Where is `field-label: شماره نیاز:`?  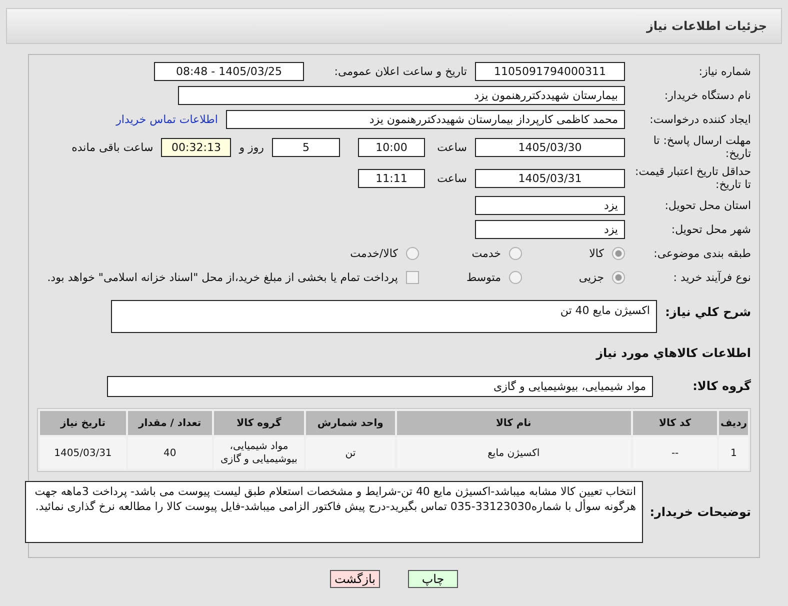
field-label: شماره نیاز: is located at coordinates (724, 71).